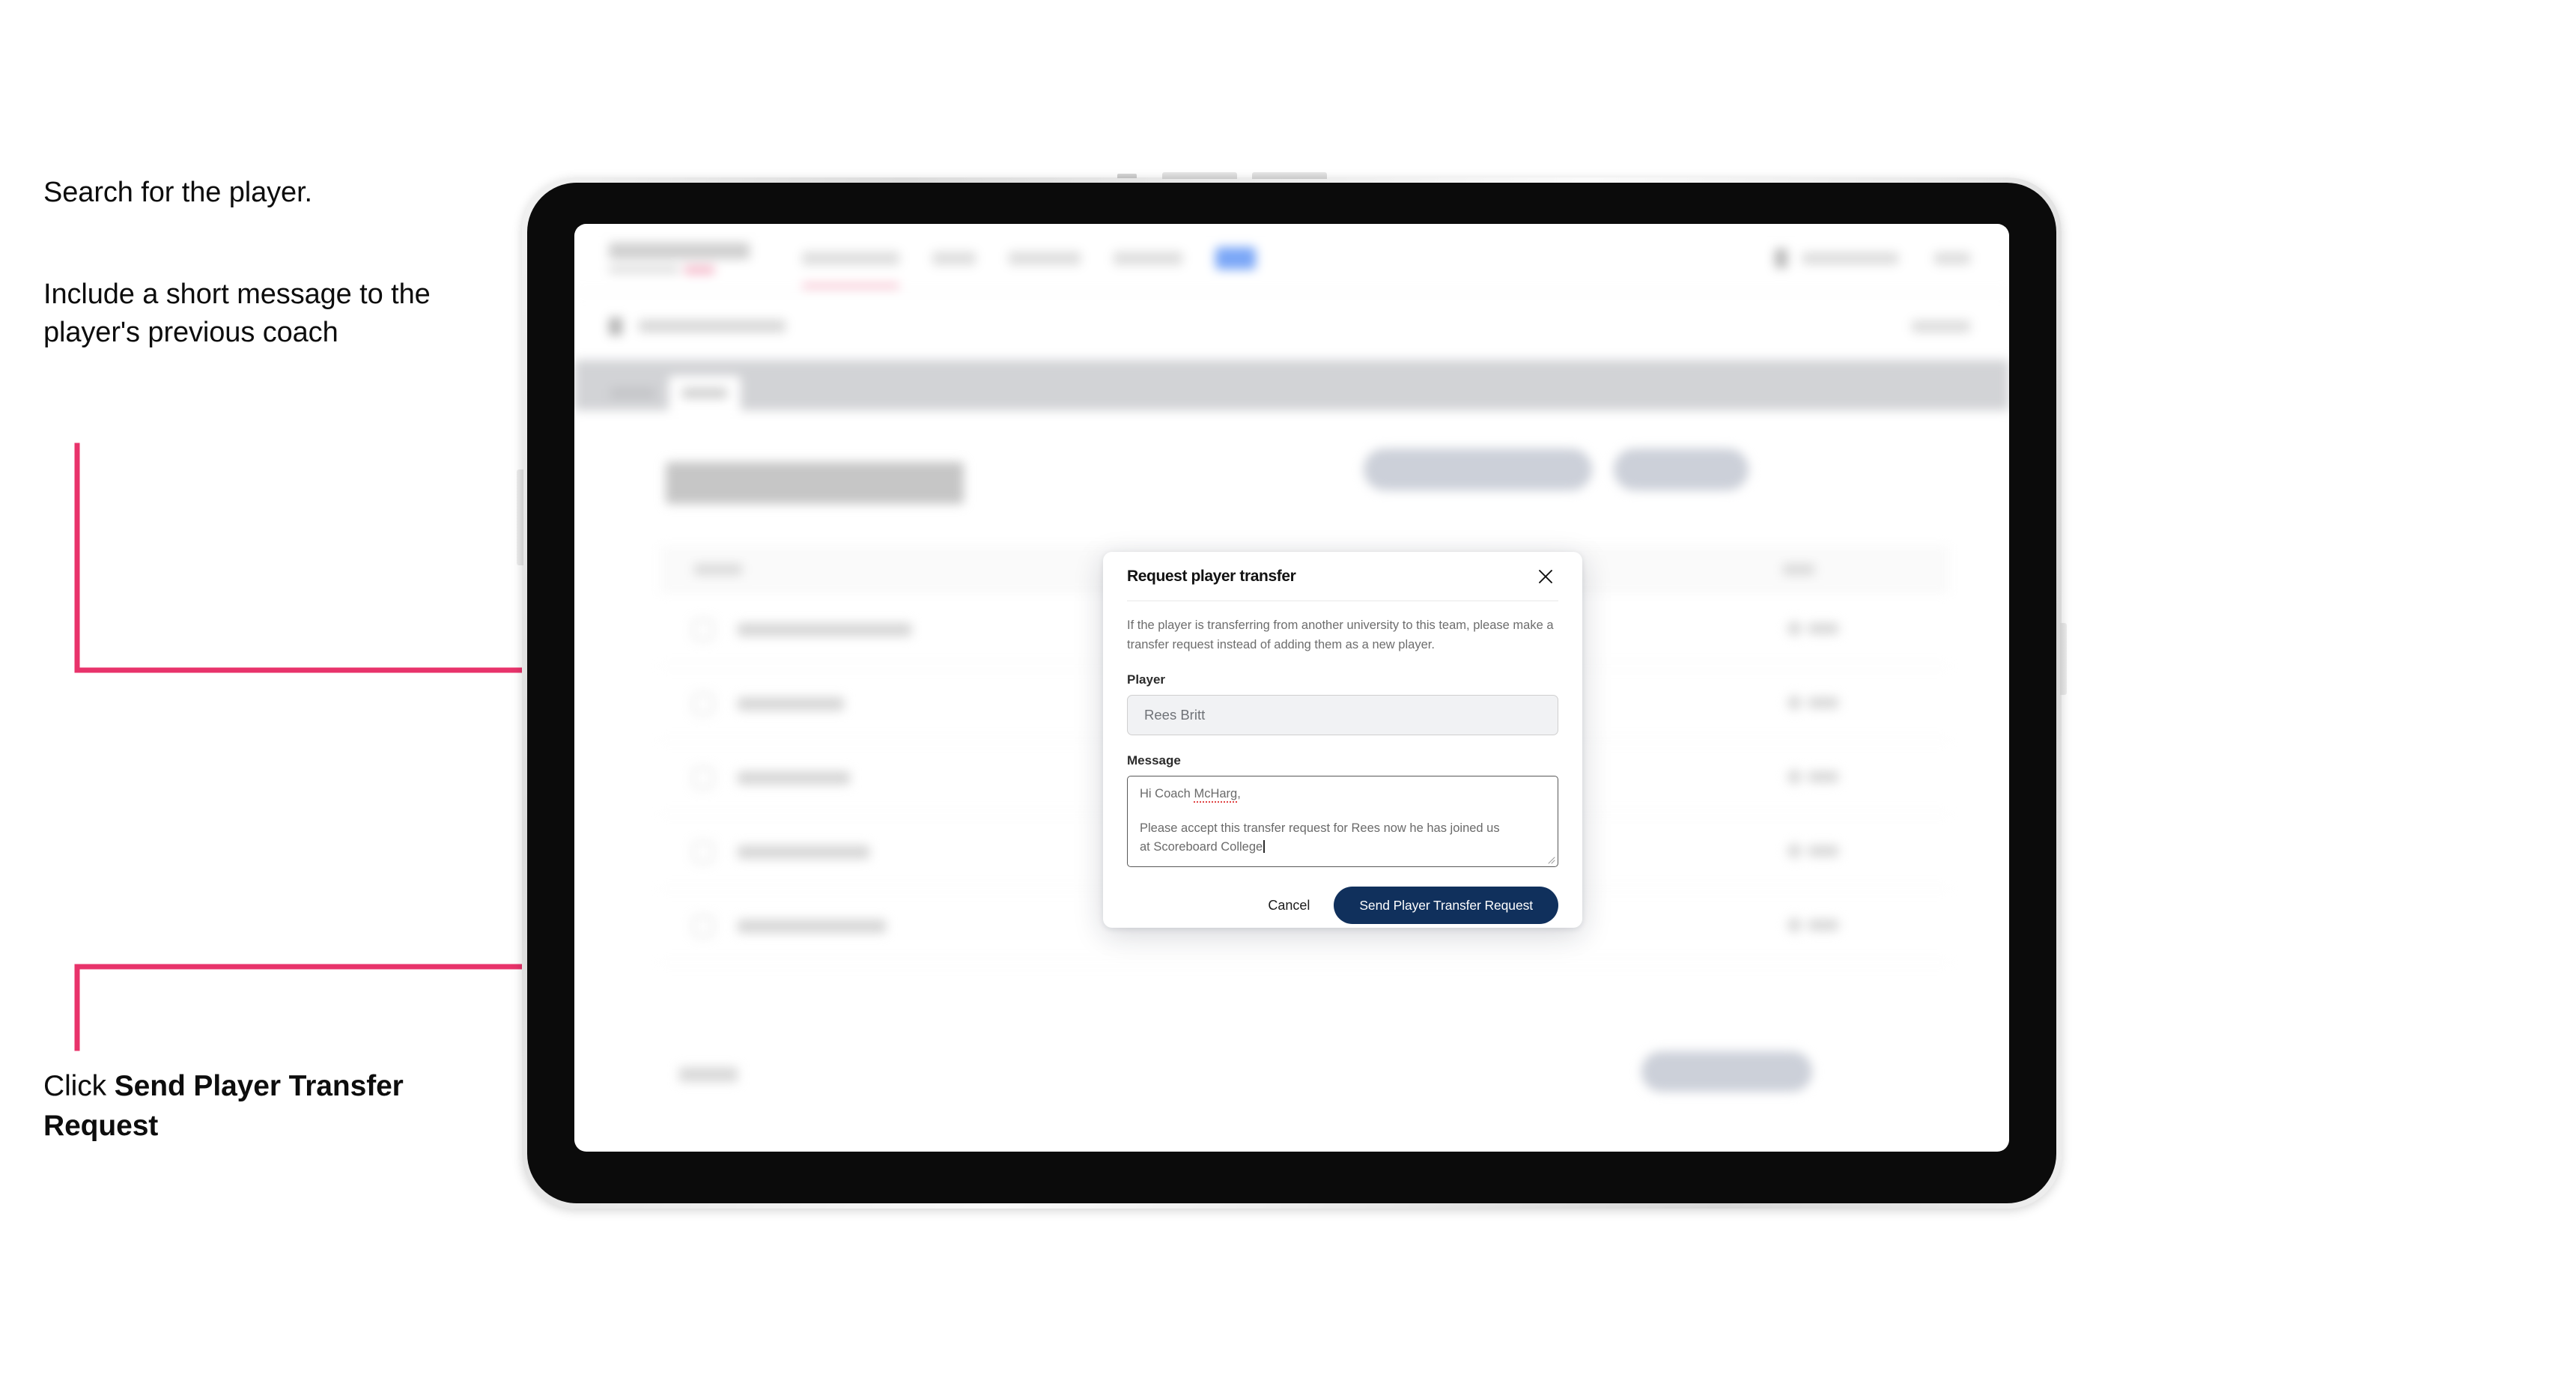  Describe the element at coordinates (1127, 176) in the screenshot. I see `microphone-dot` at that location.